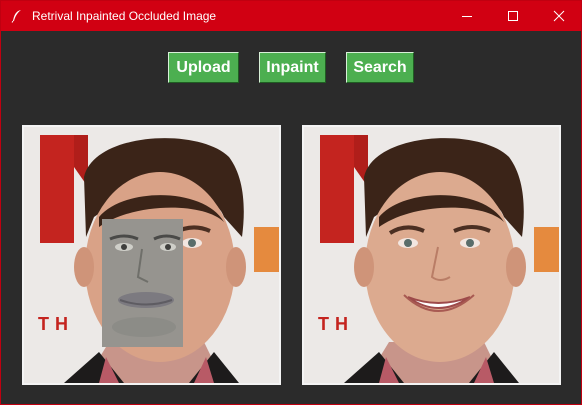 The image size is (582, 405). I want to click on minimize-button, so click(467, 16).